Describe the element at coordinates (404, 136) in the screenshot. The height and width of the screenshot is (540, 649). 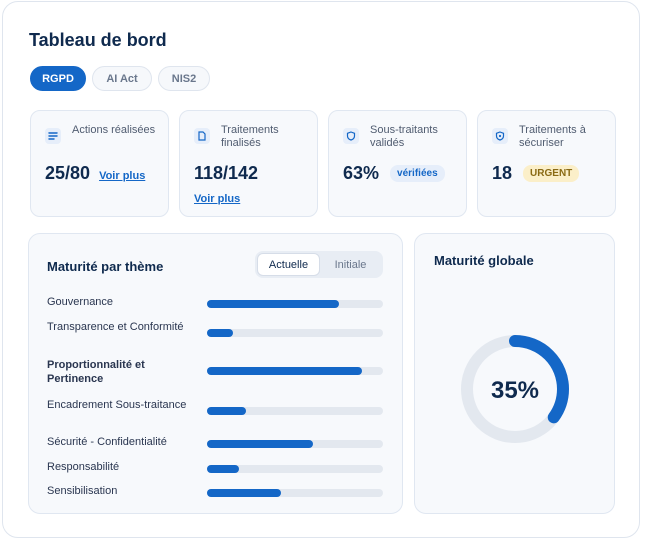
I see `kpi-label: Sous-traitants validés` at that location.